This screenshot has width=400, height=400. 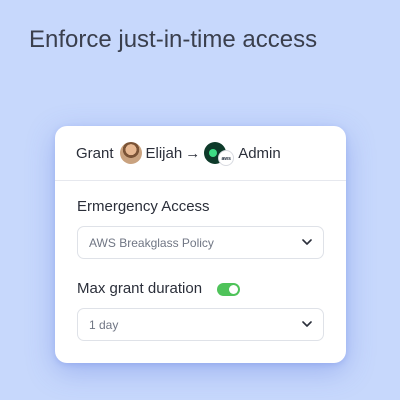 What do you see at coordinates (140, 288) in the screenshot?
I see `duration-label: Max grant duration` at bounding box center [140, 288].